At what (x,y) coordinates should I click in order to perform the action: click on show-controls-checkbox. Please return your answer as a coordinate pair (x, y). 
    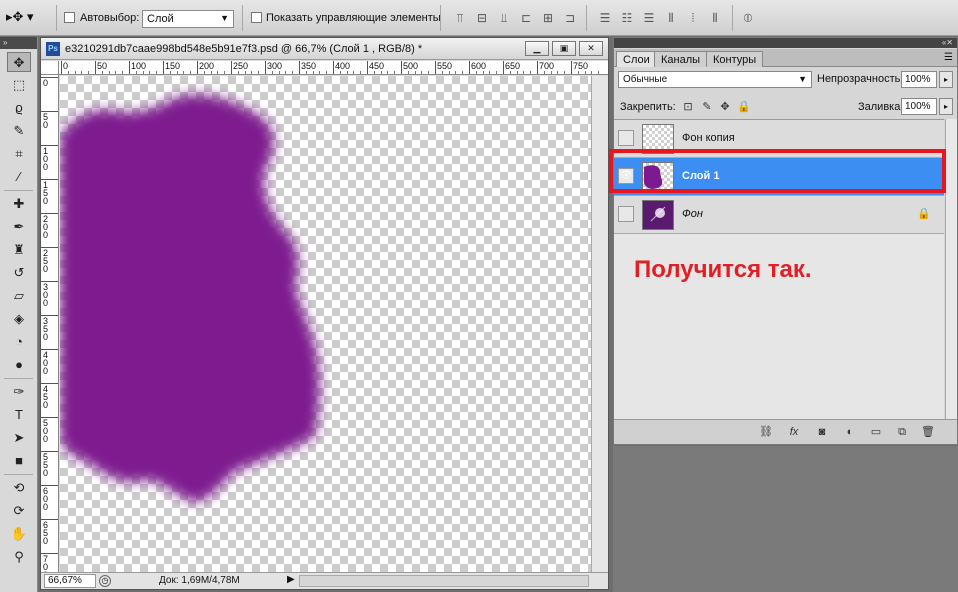
    Looking at the image, I should click on (256, 17).